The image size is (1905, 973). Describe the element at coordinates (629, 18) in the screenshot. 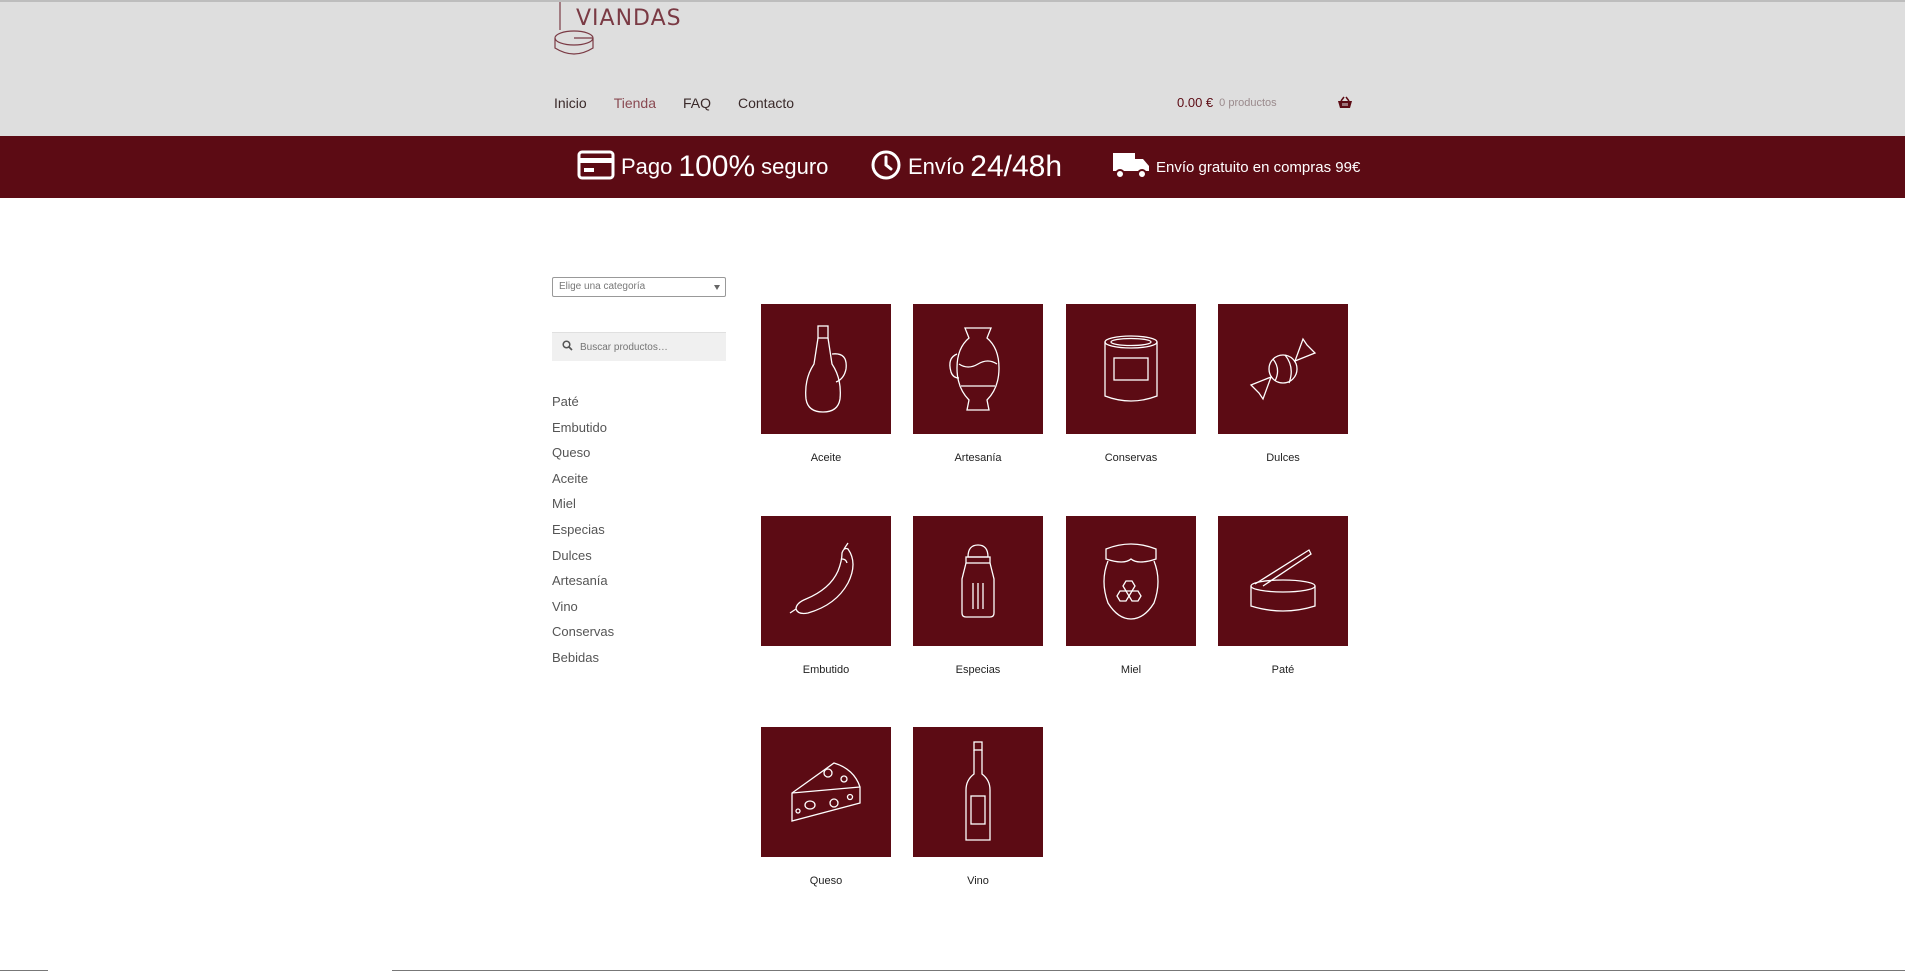

I see `logo-text: VIANDAS` at that location.